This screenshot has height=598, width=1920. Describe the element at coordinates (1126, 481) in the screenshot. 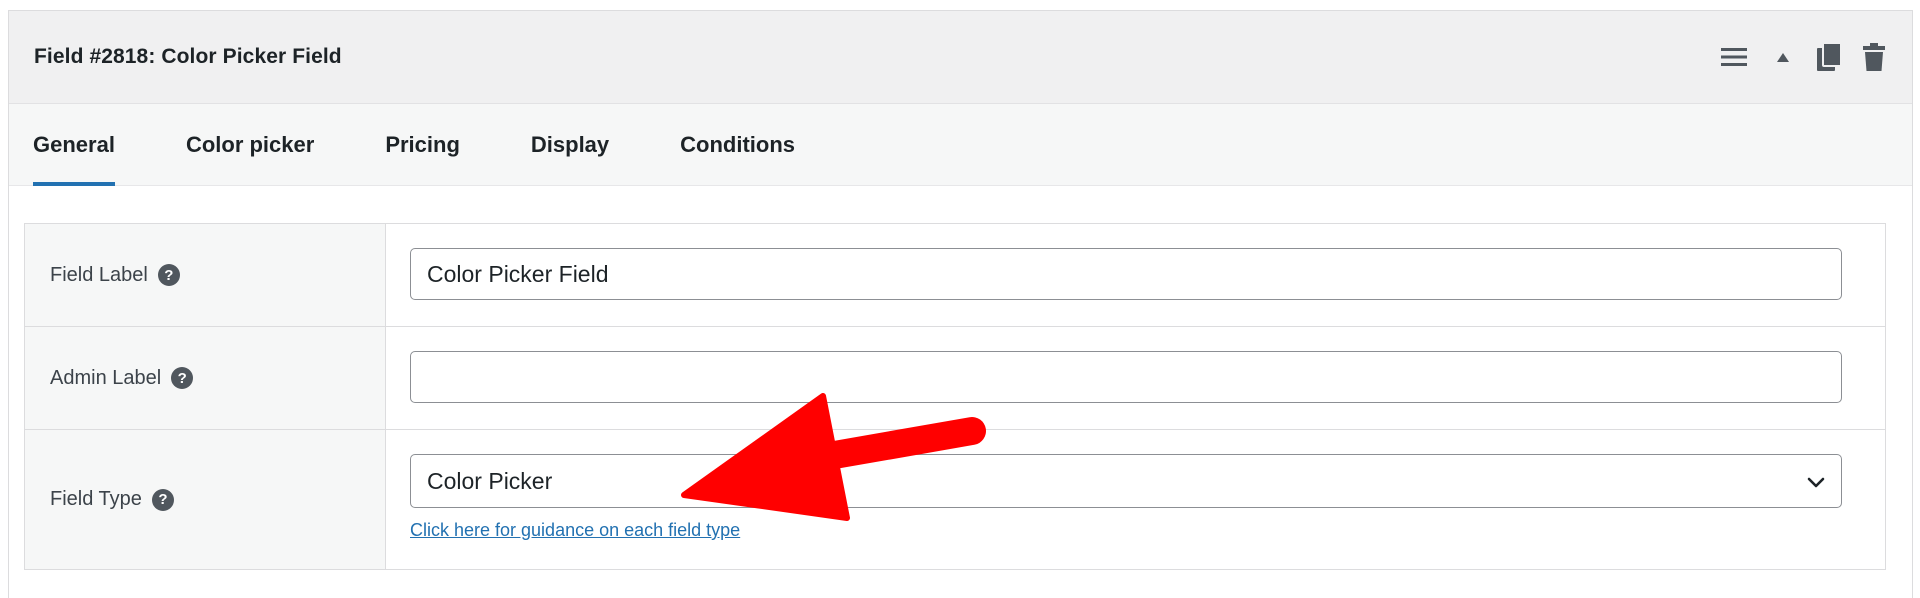

I see `field-type-select: Color Picker` at that location.